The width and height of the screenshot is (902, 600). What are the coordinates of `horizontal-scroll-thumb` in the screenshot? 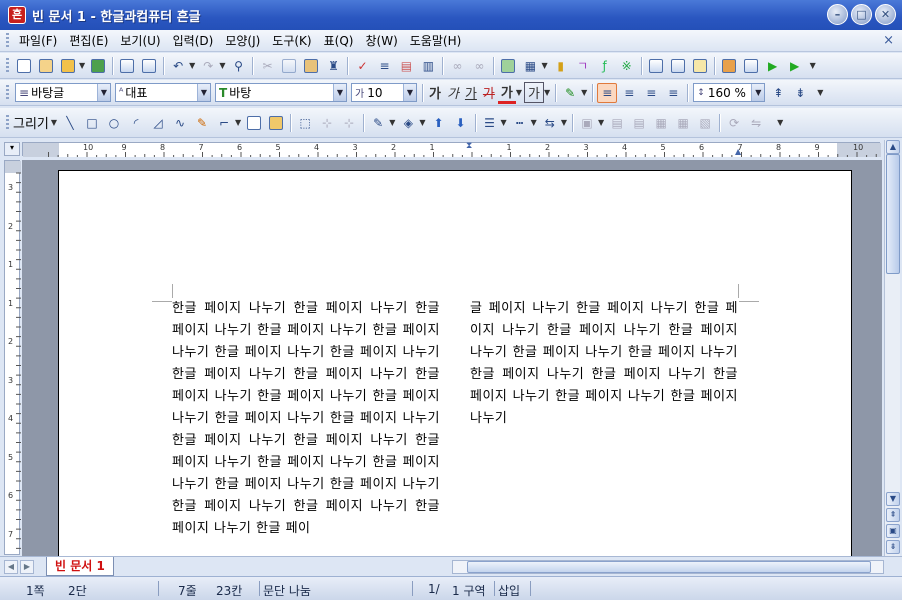 It's located at (669, 567).